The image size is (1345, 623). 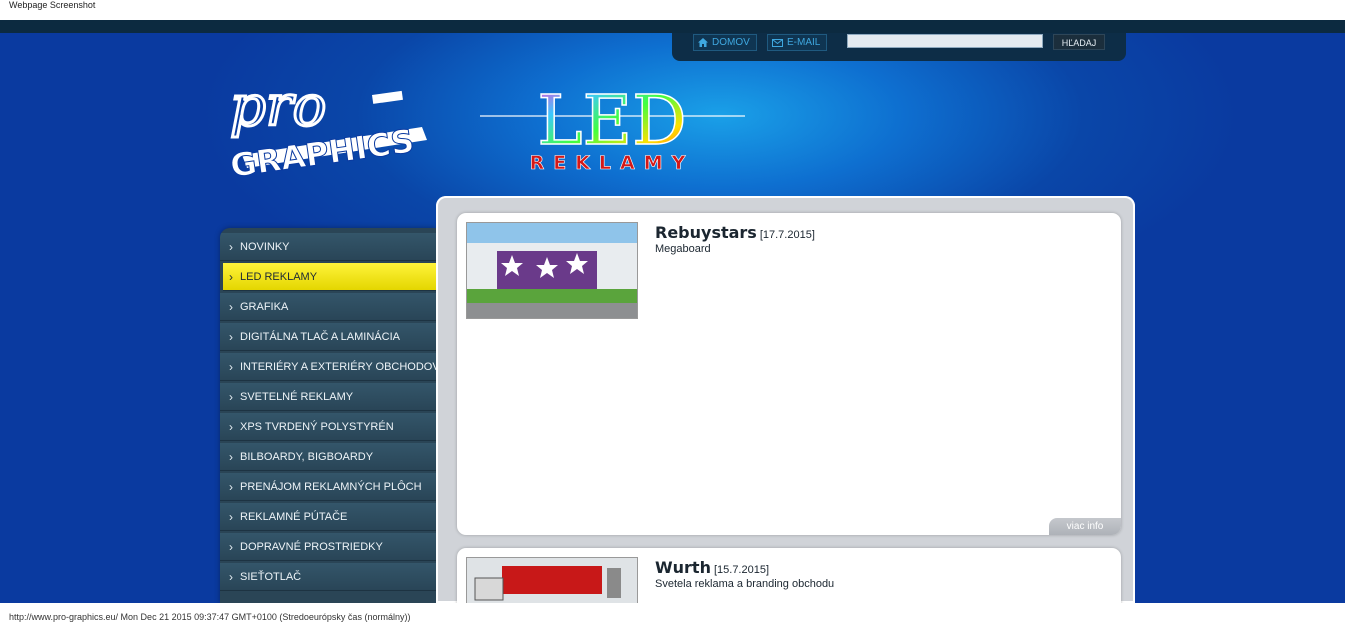 I want to click on reklamy-text: REKLAMY, so click(x=612, y=163).